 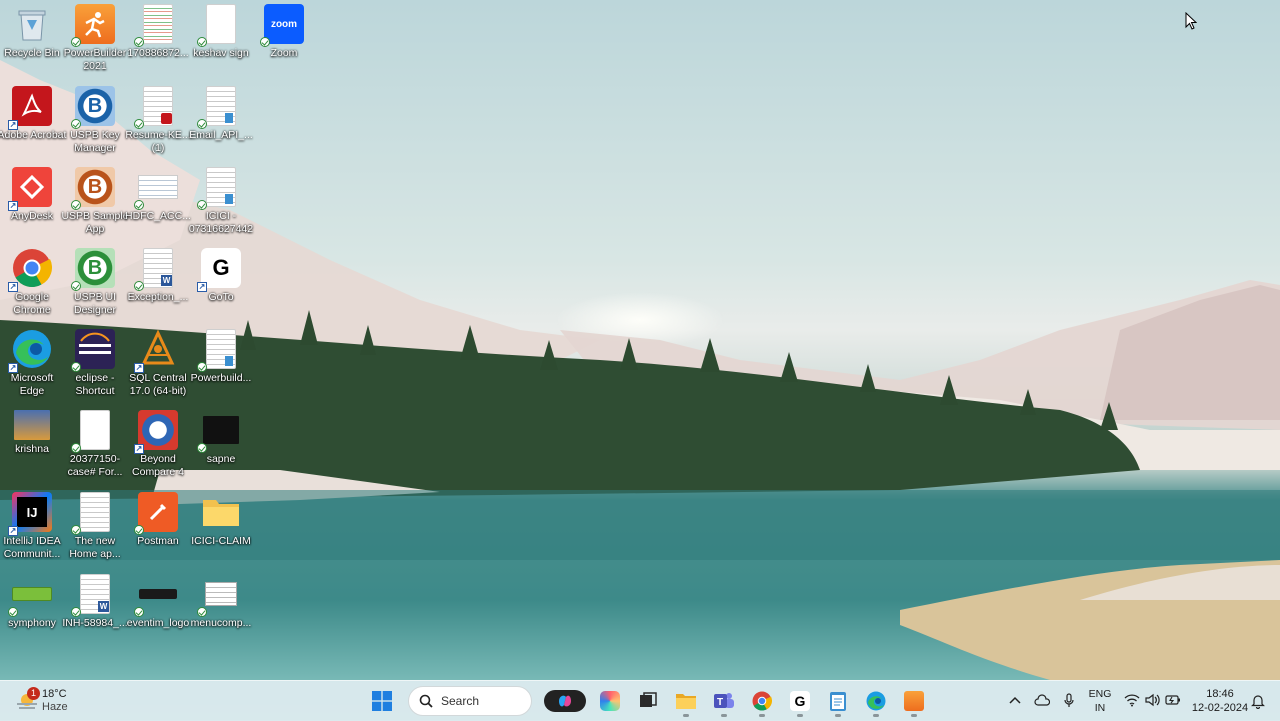 I want to click on clock-date: 12-02-2024, so click(x=1220, y=708).